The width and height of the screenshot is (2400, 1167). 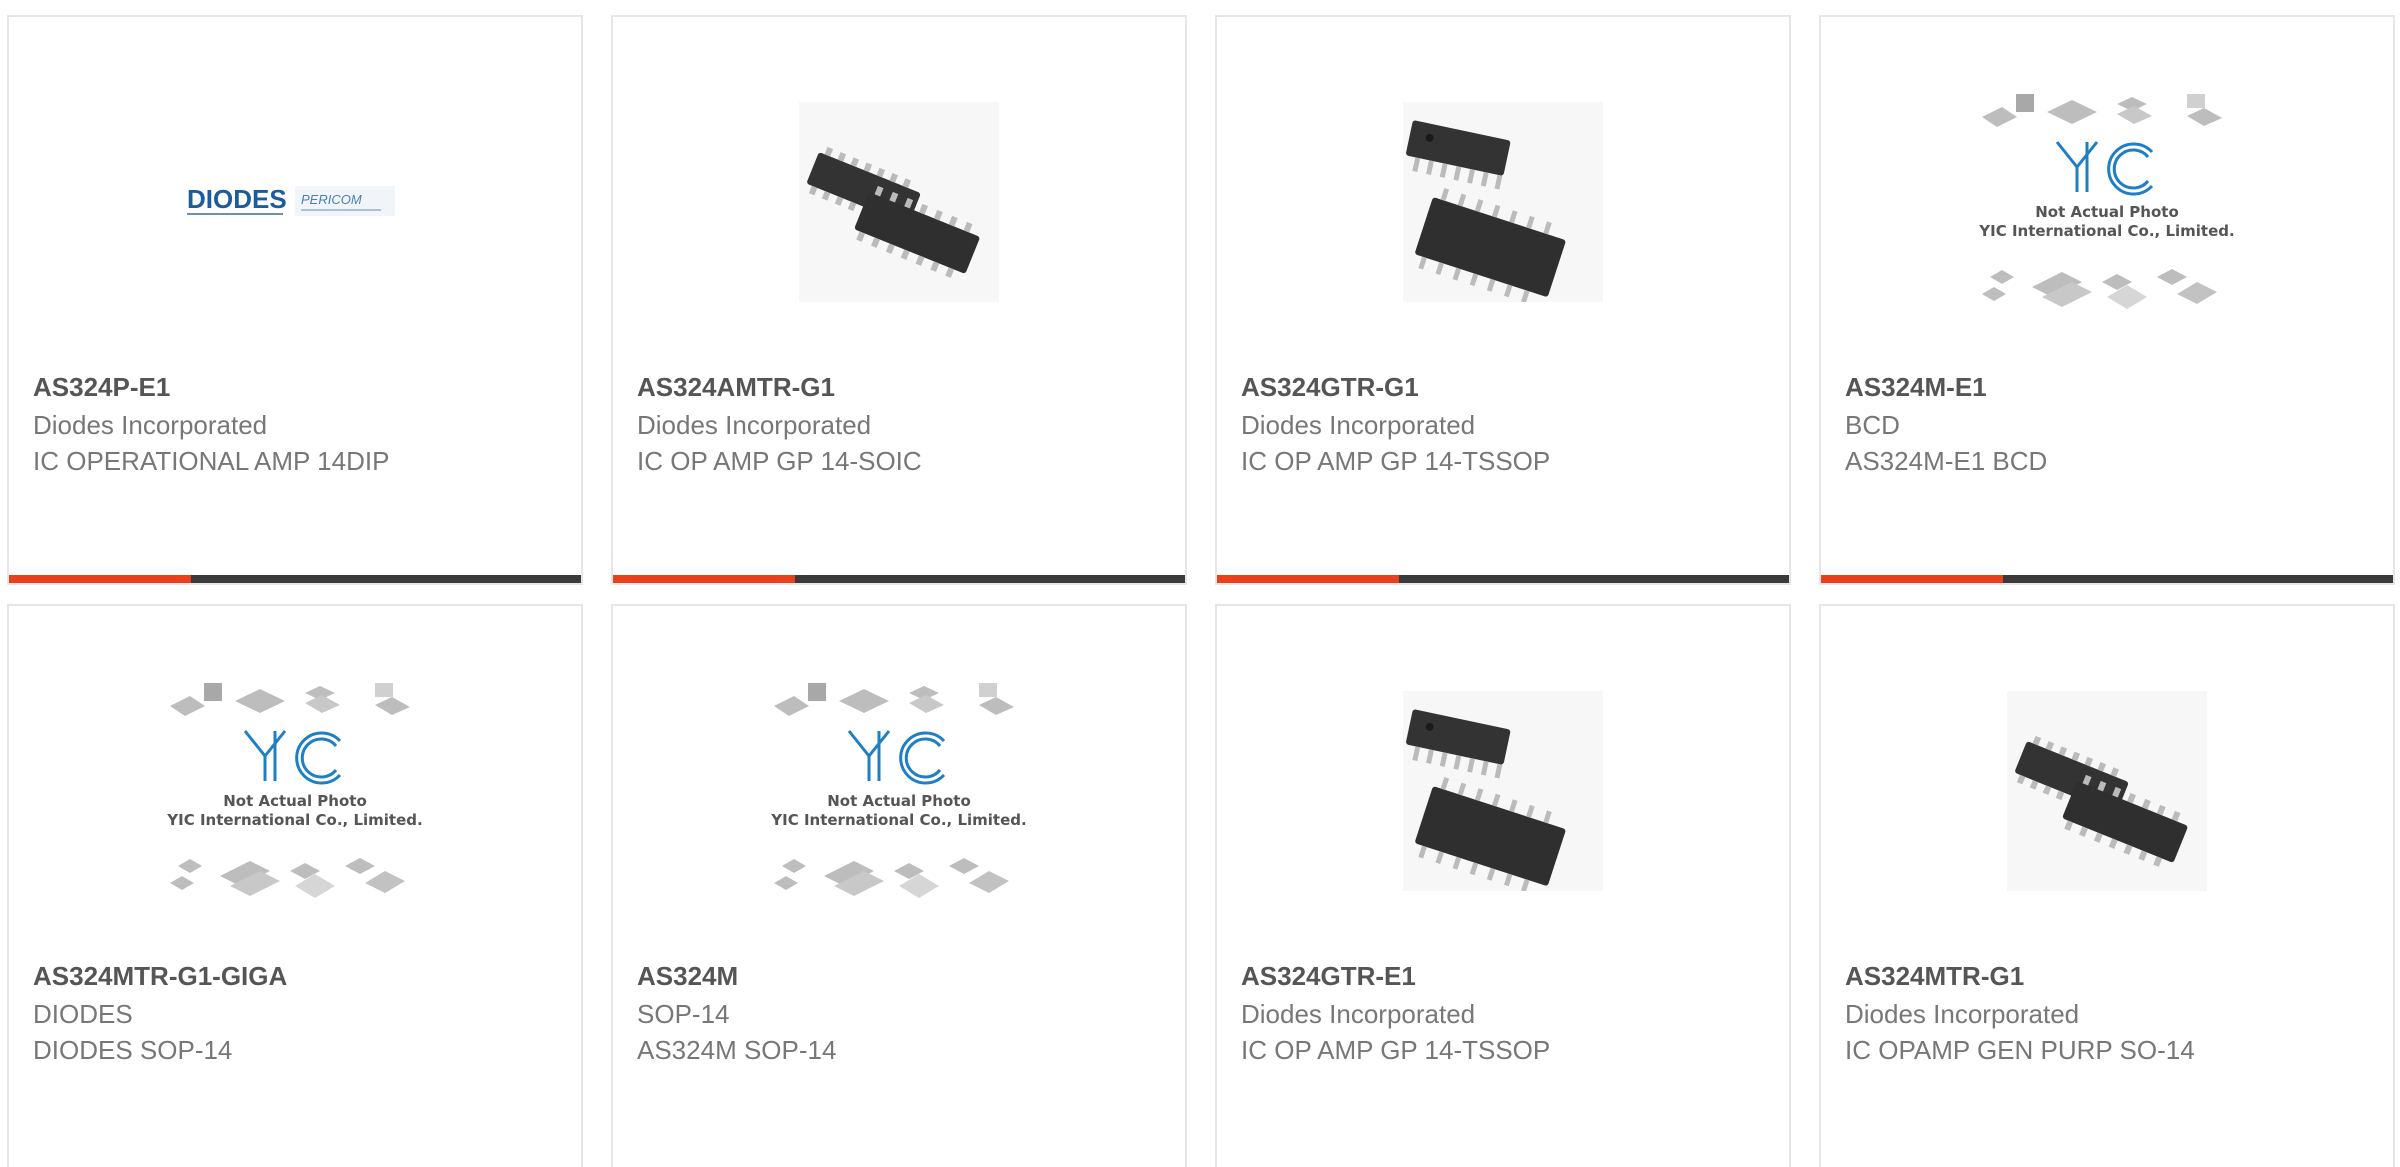 What do you see at coordinates (1916, 387) in the screenshot?
I see `product-part-number: AS324M-E1` at bounding box center [1916, 387].